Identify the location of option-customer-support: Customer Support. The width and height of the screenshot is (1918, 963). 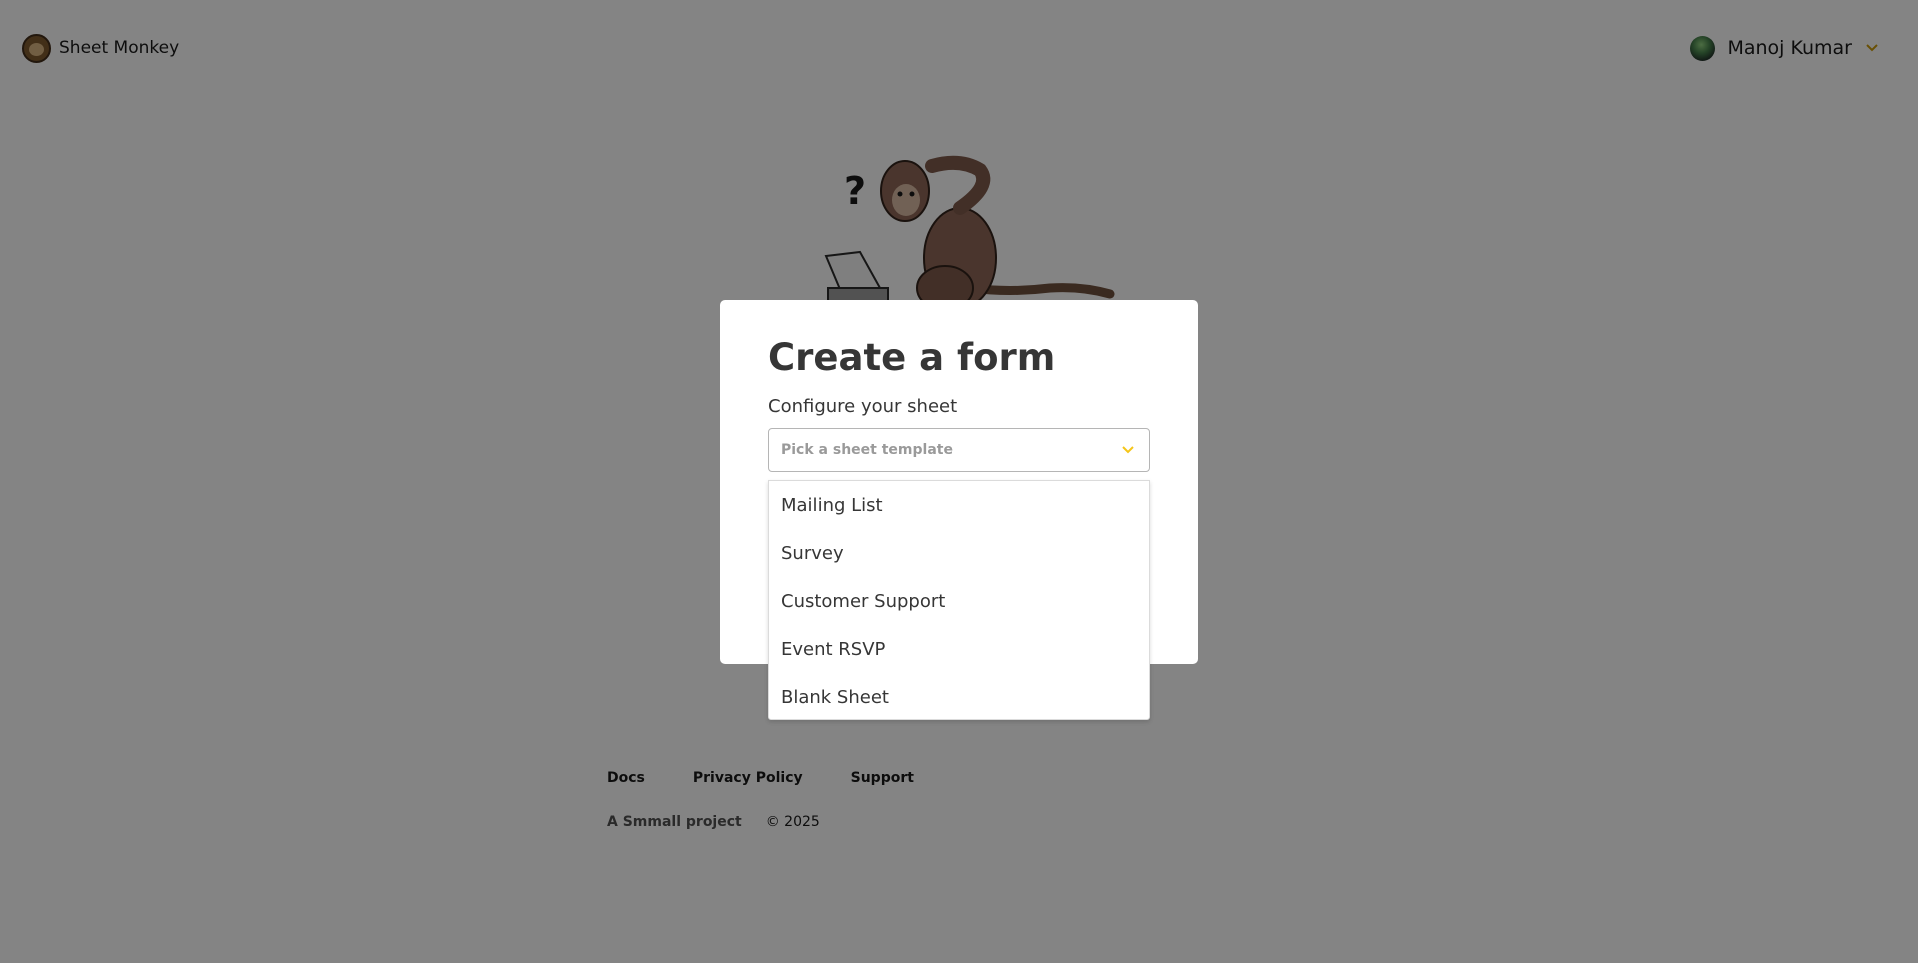
(959, 601).